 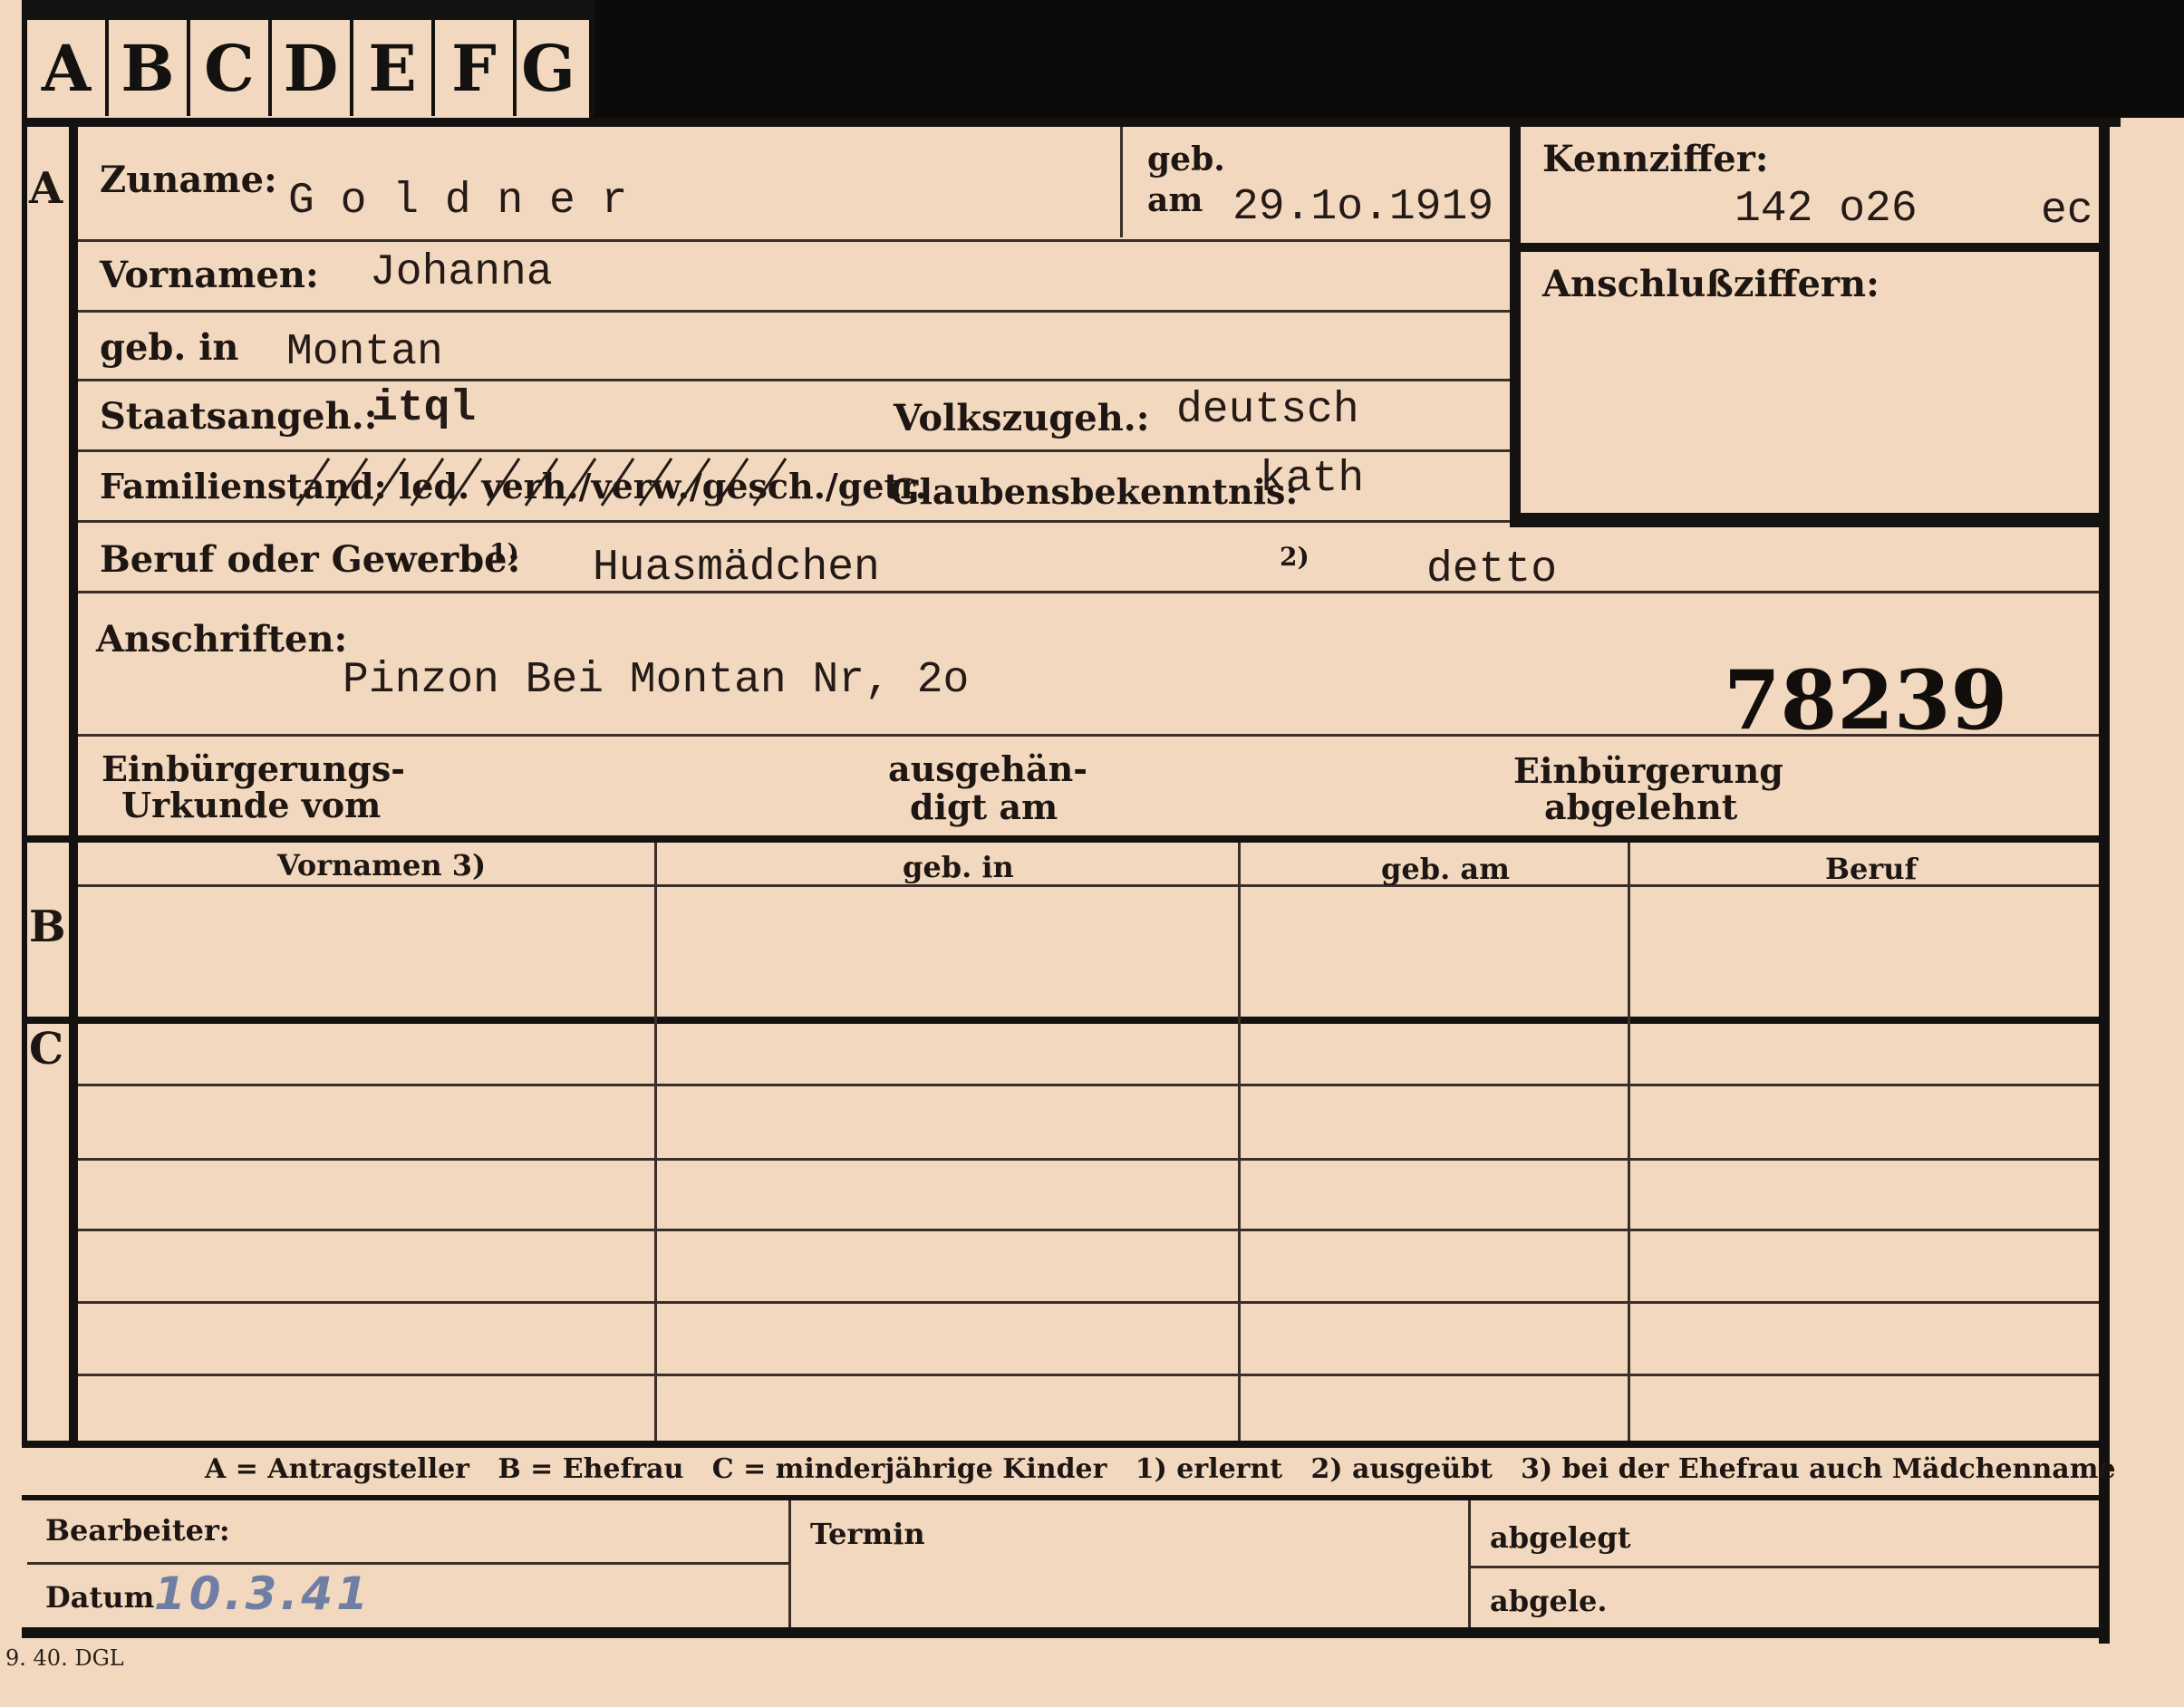 I want to click on card-left-border, so click(x=25, y=779).